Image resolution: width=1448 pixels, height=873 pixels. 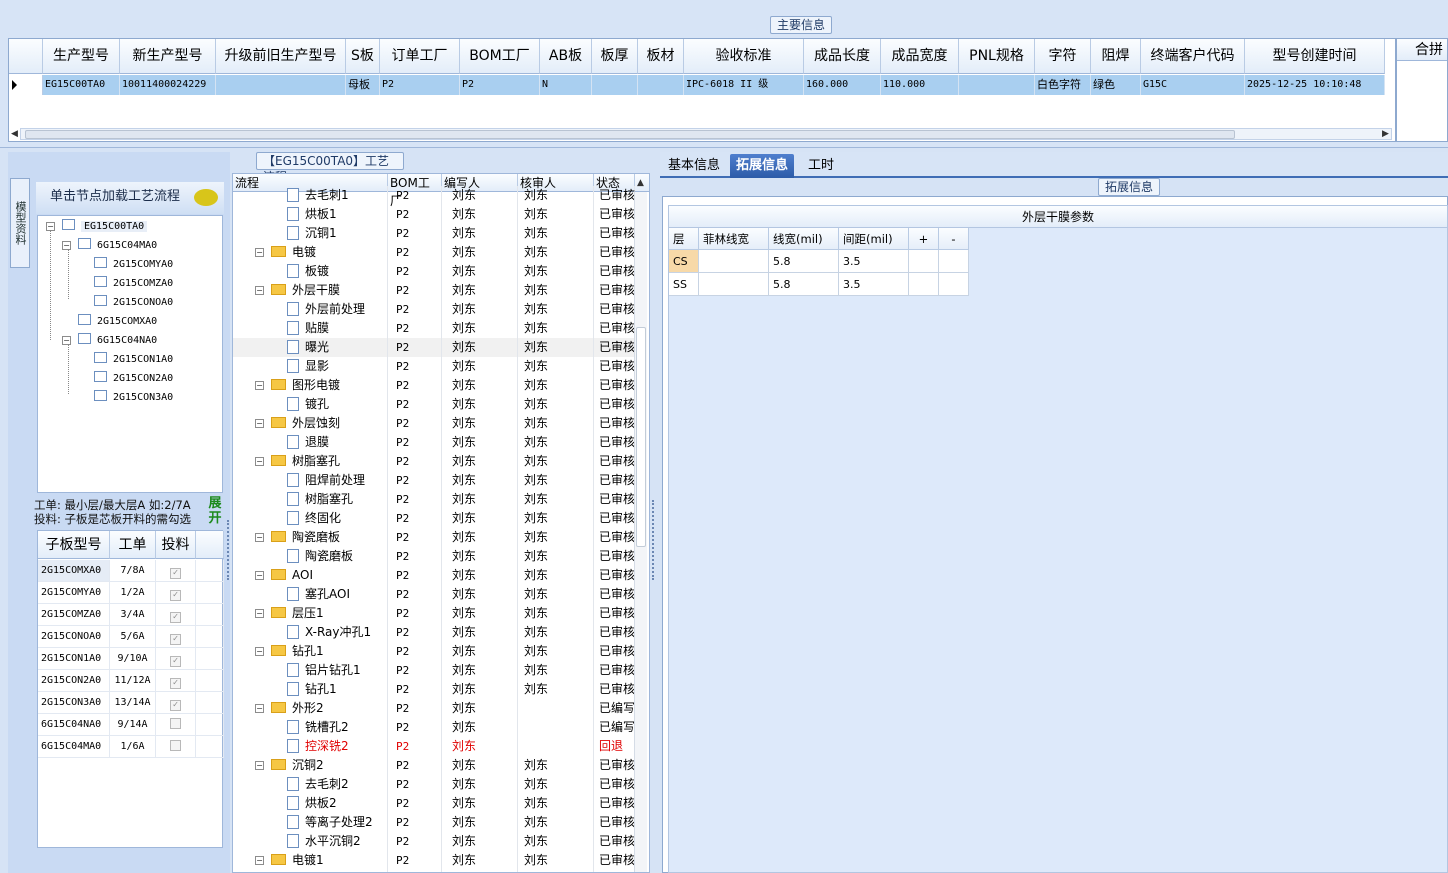 I want to click on process-step-cell: 阻焊前处理, so click(x=310, y=480).